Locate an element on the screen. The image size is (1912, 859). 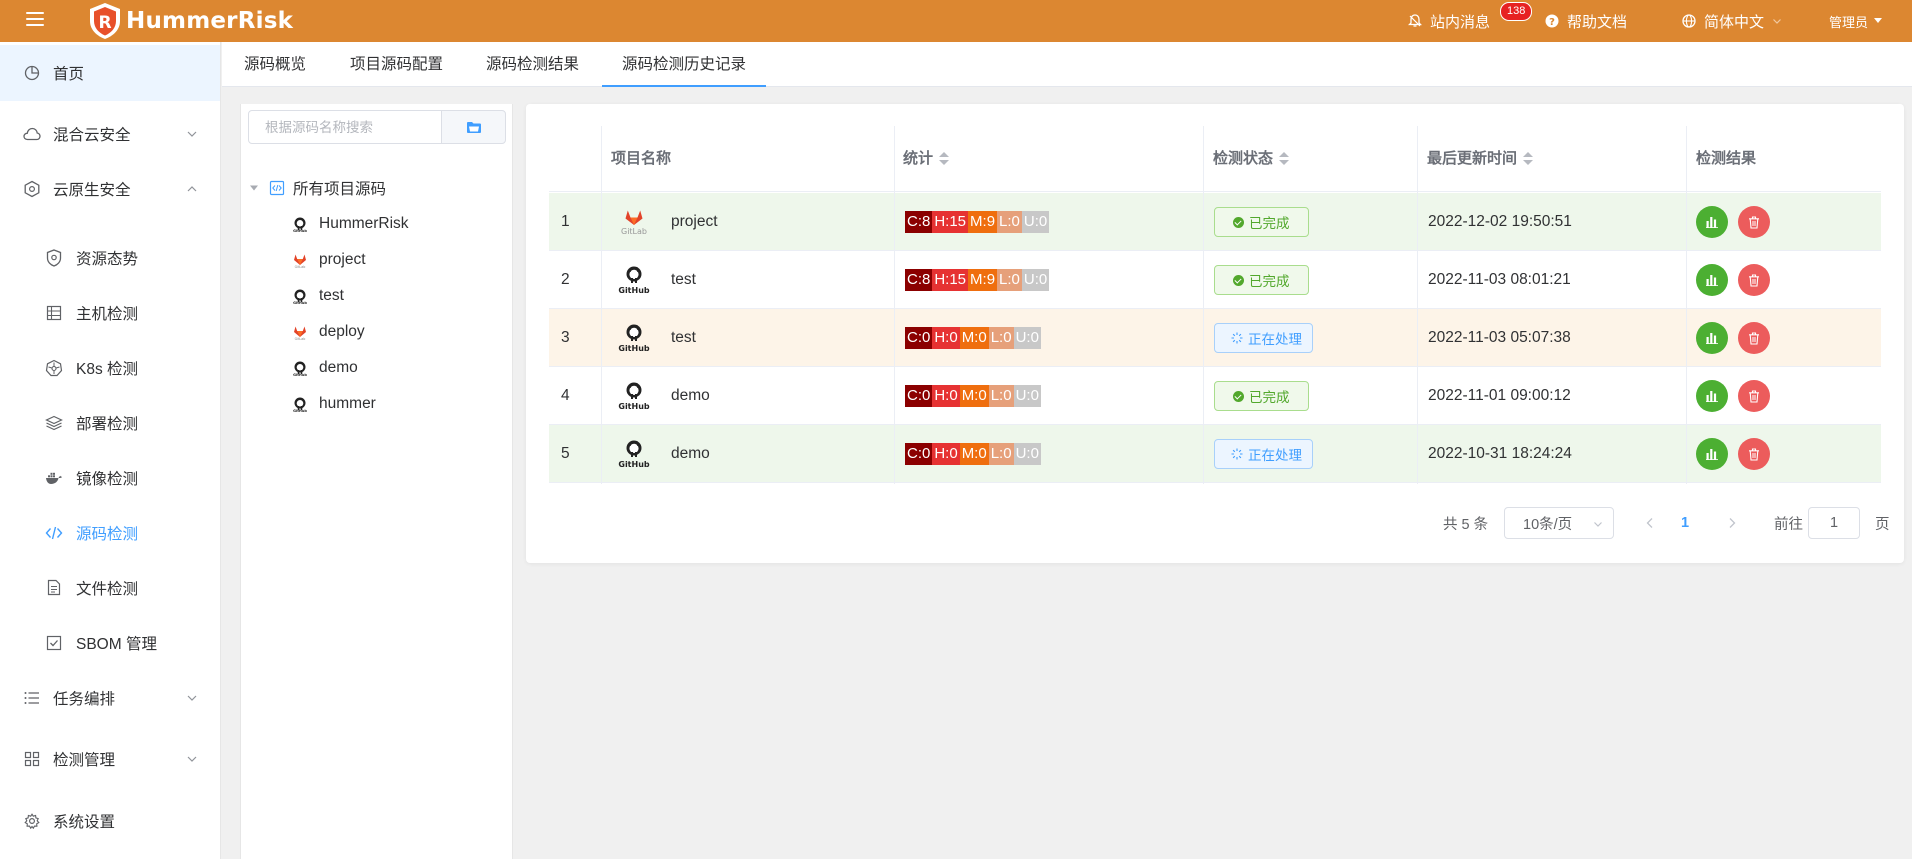
sidebar-item-code-check: 源码检测 is located at coordinates (110, 532).